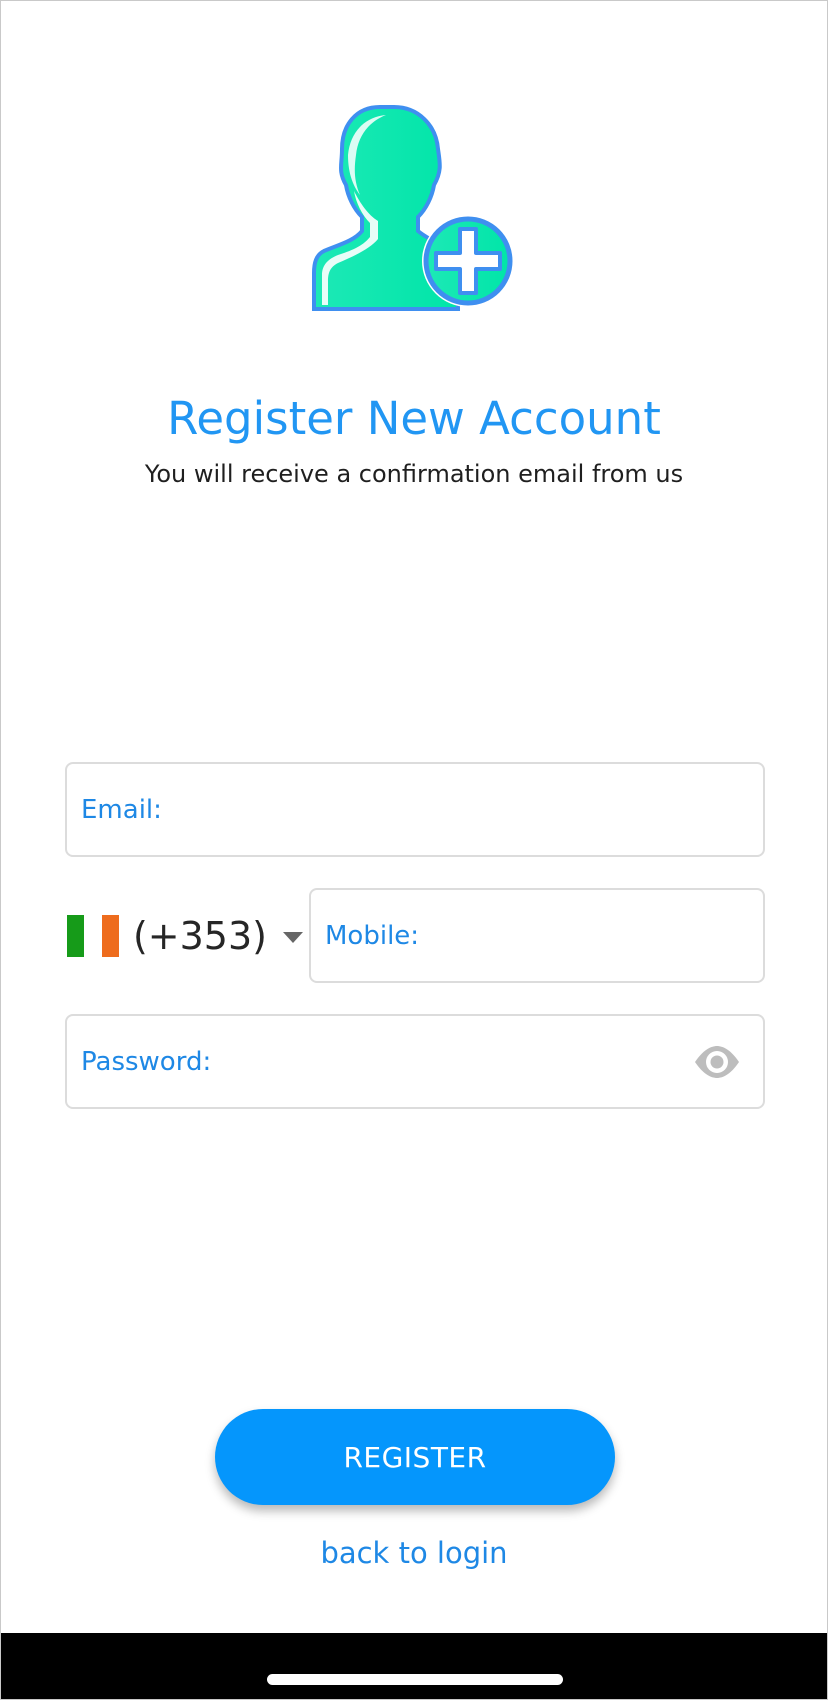 The height and width of the screenshot is (1700, 828). I want to click on register-button: REGISTER, so click(415, 1457).